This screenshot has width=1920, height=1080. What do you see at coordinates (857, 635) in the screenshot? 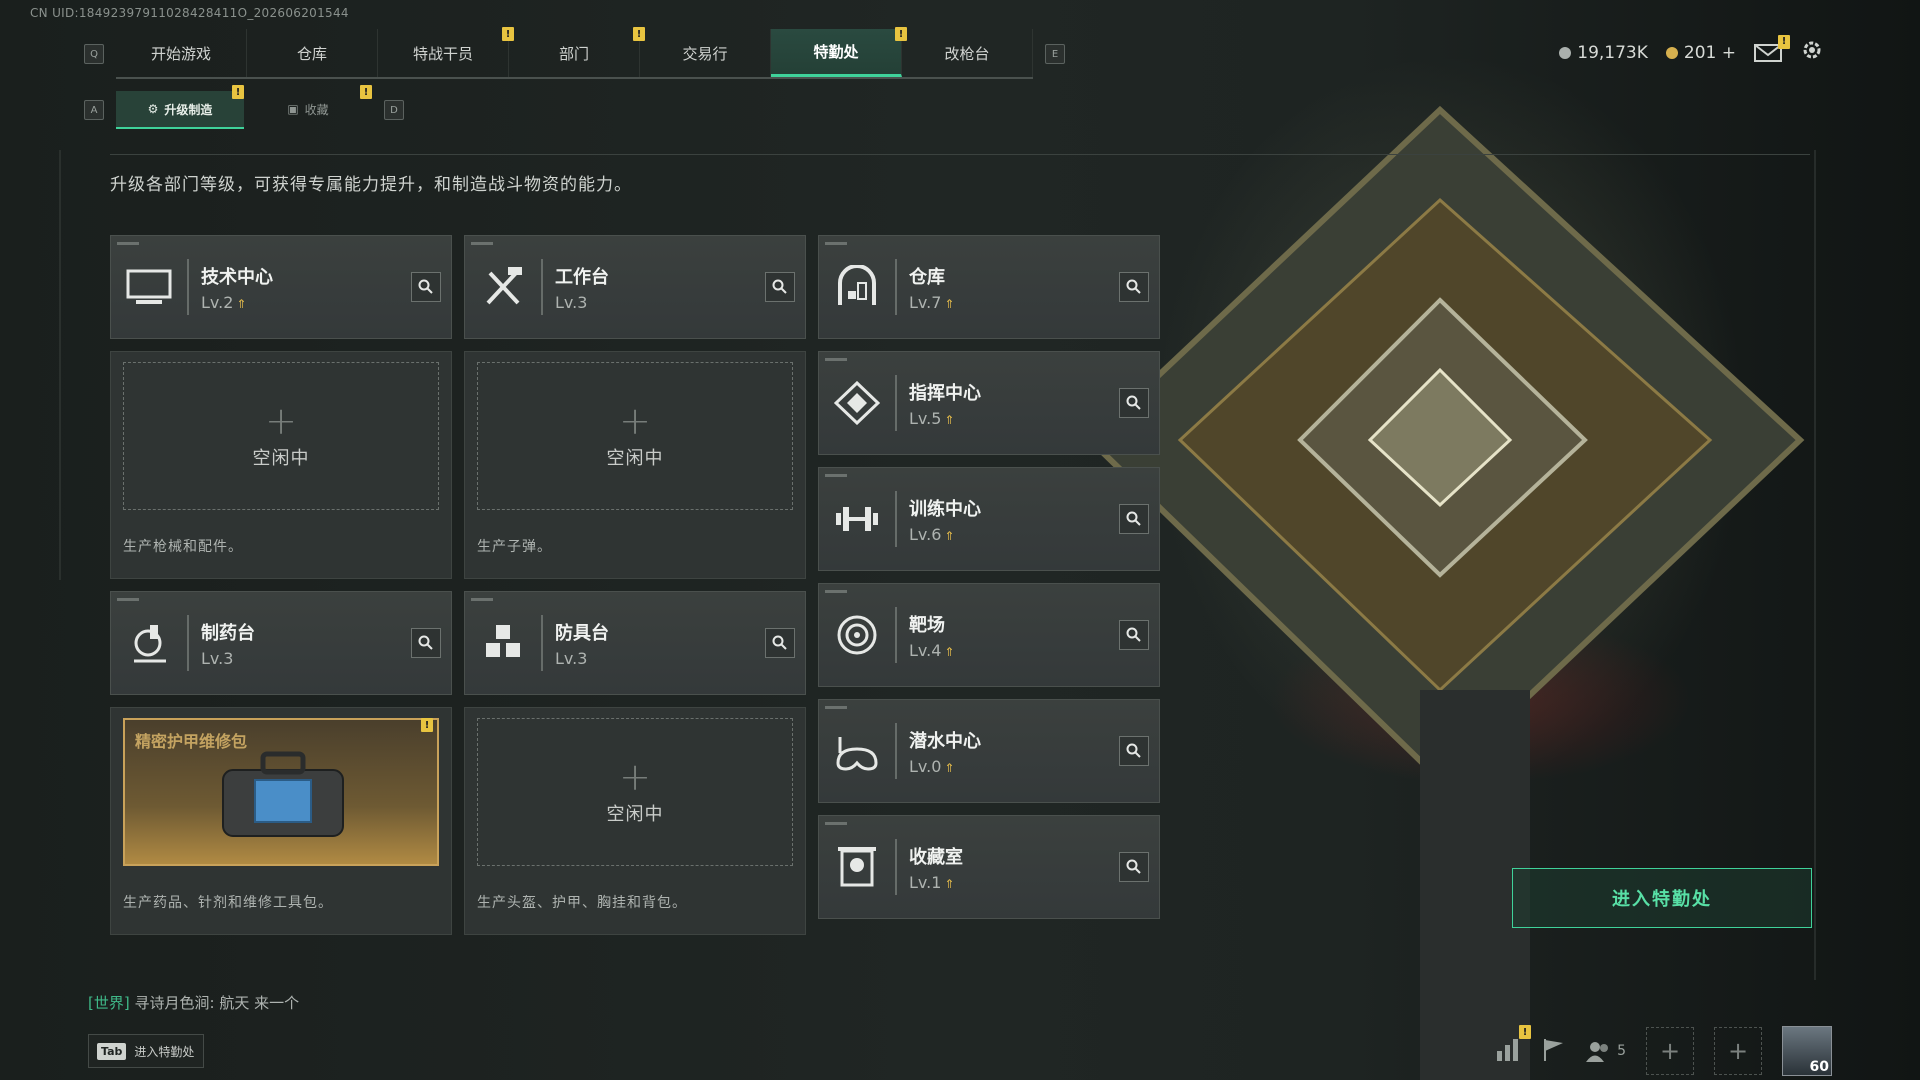
I see `target-icon` at bounding box center [857, 635].